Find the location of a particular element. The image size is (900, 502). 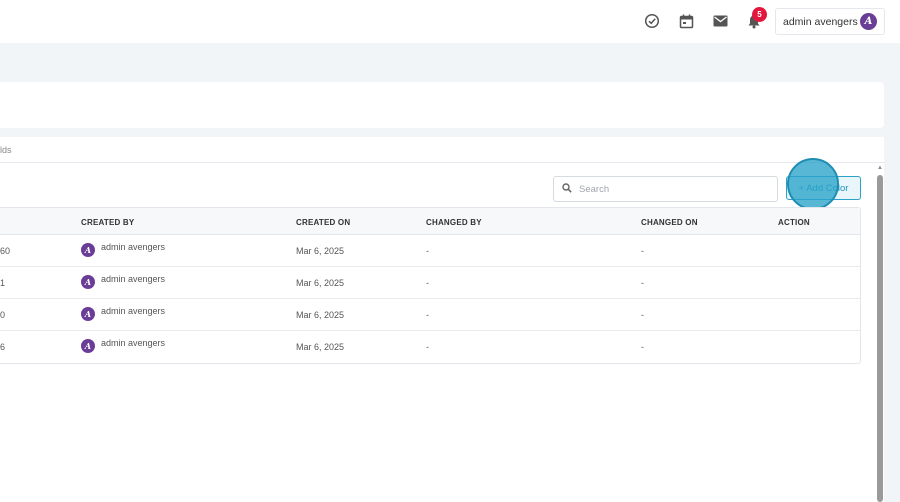

search-box is located at coordinates (665, 189).